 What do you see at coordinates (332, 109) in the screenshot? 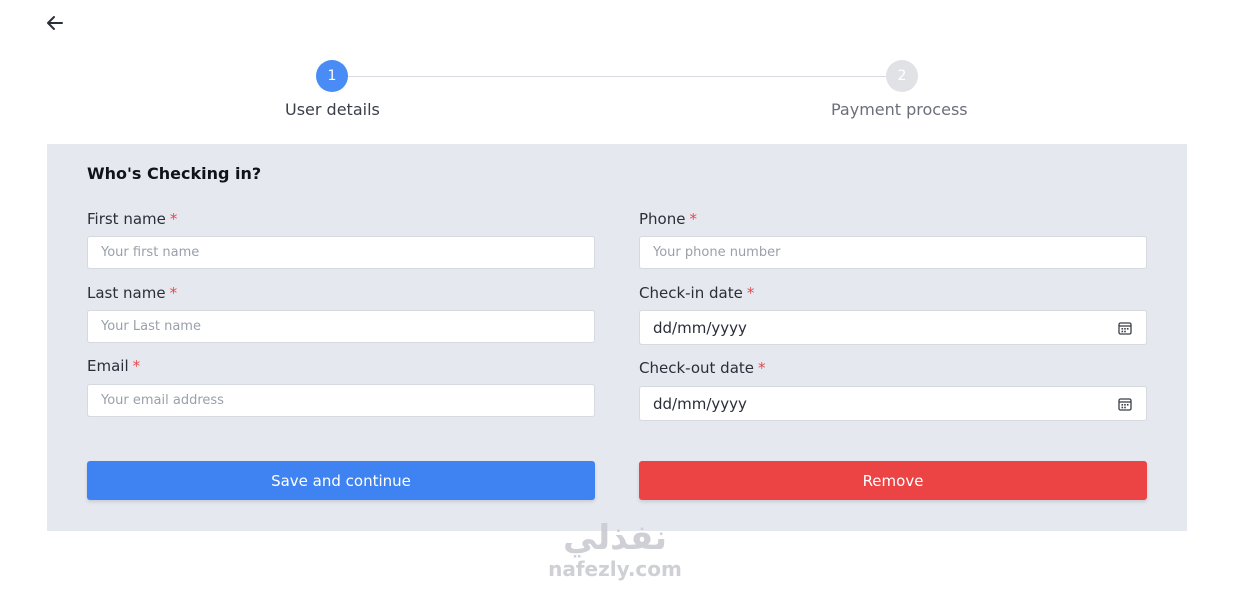
I see `step-1-label: User details` at bounding box center [332, 109].